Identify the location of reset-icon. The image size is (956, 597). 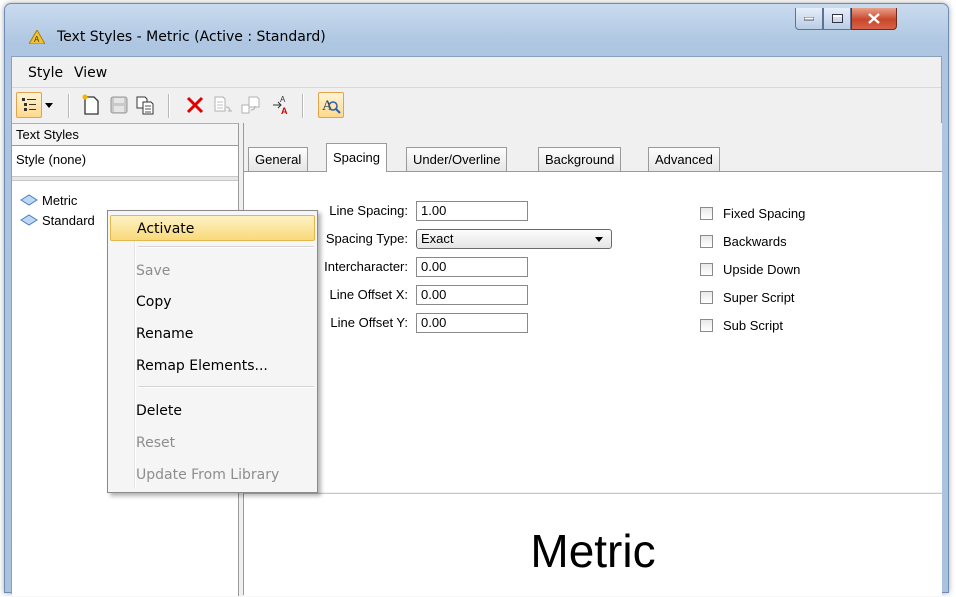
(223, 104).